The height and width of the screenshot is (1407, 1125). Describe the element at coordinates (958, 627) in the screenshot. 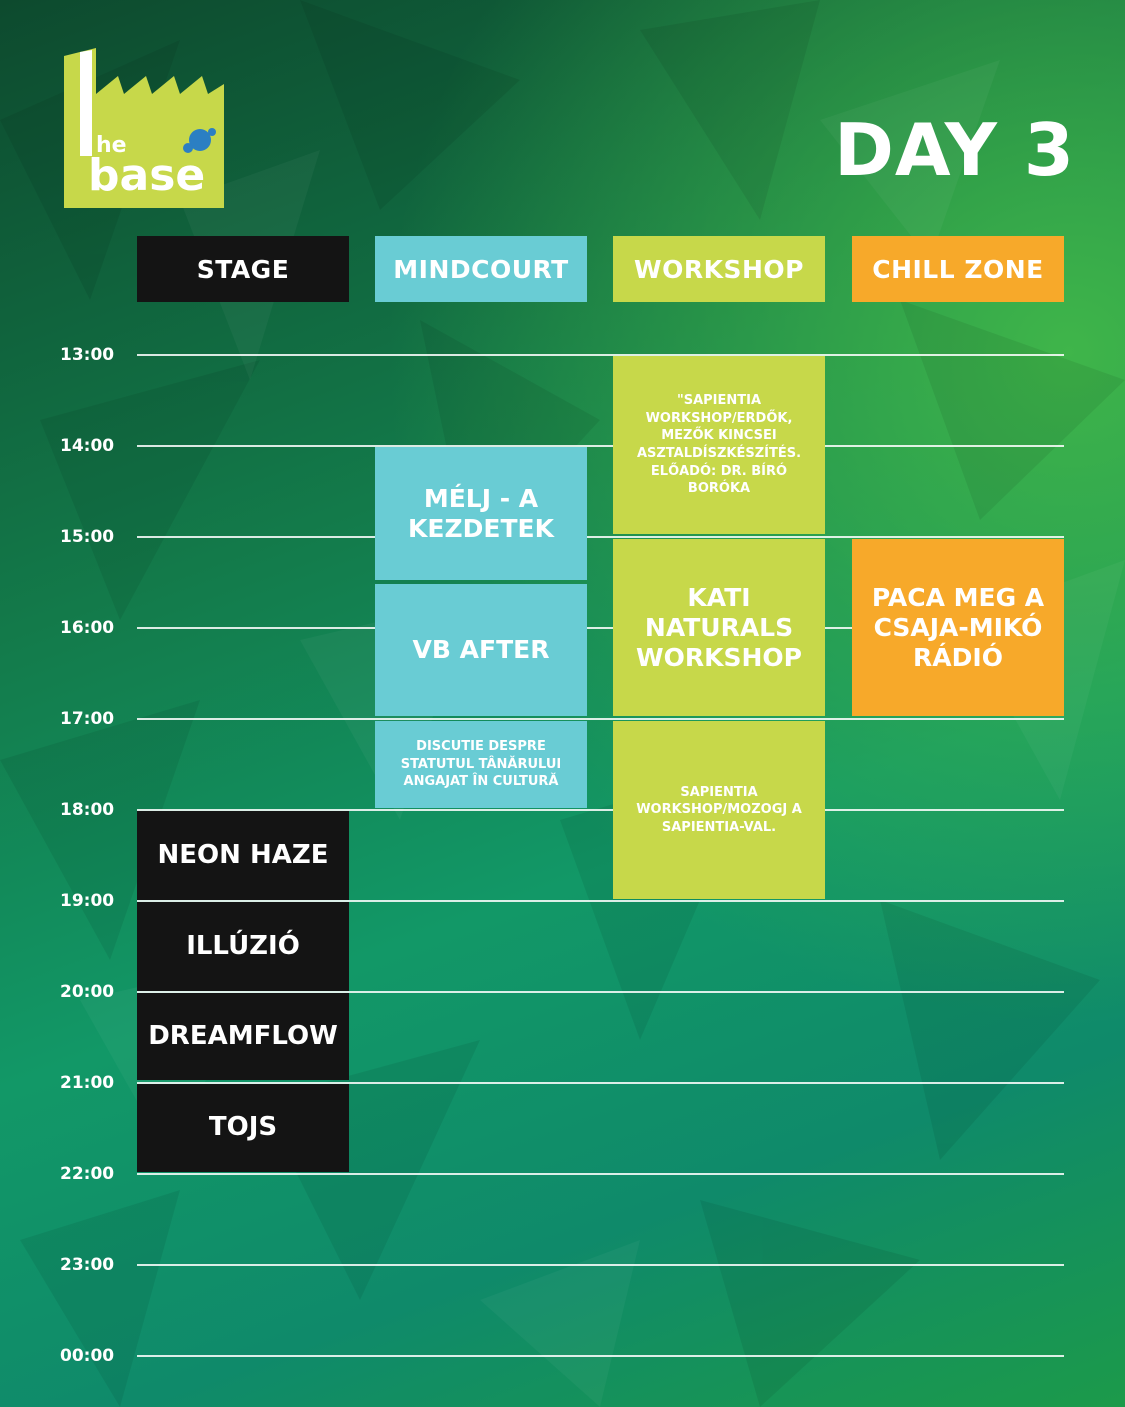

I see `event-chill-paca: PACA MEG A CSAJA-MIKÓ RÁDIÓ` at that location.